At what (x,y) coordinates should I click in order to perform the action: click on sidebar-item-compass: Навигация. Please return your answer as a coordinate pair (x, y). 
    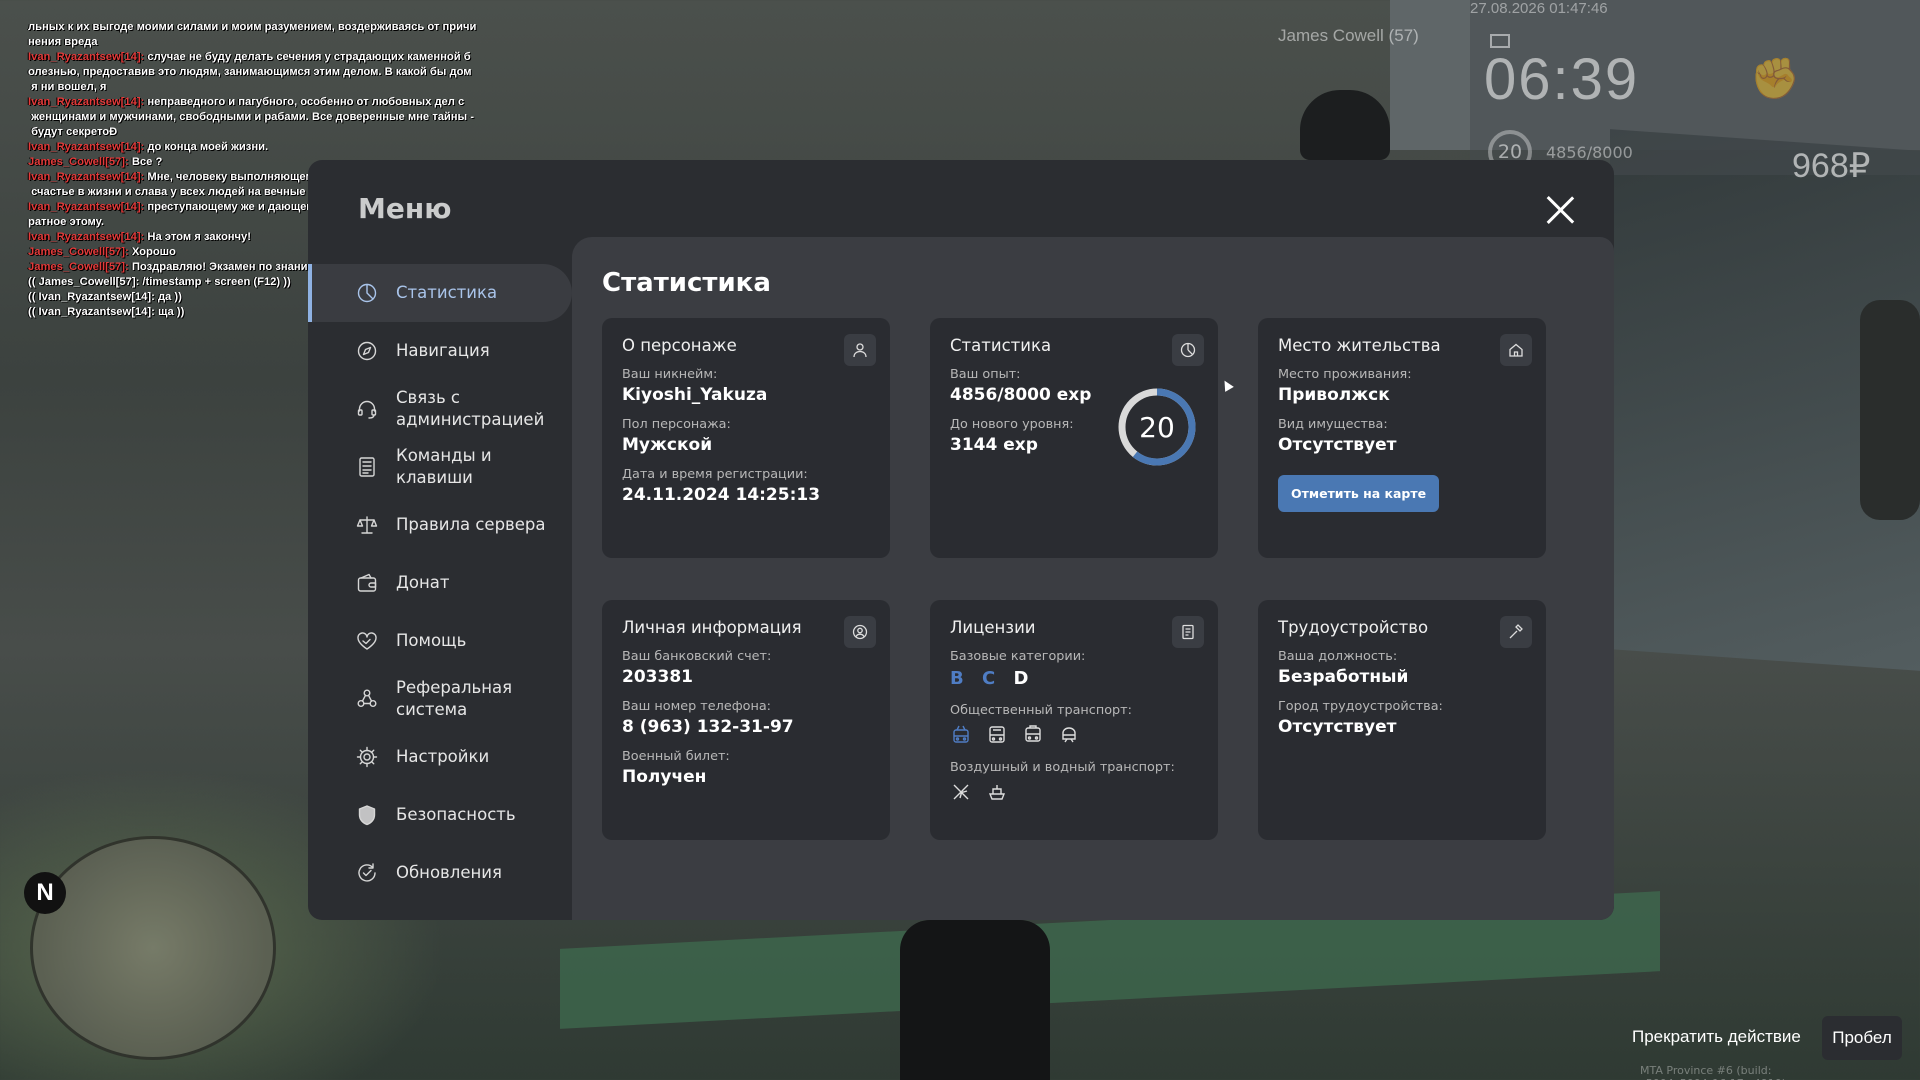
    Looking at the image, I should click on (440, 351).